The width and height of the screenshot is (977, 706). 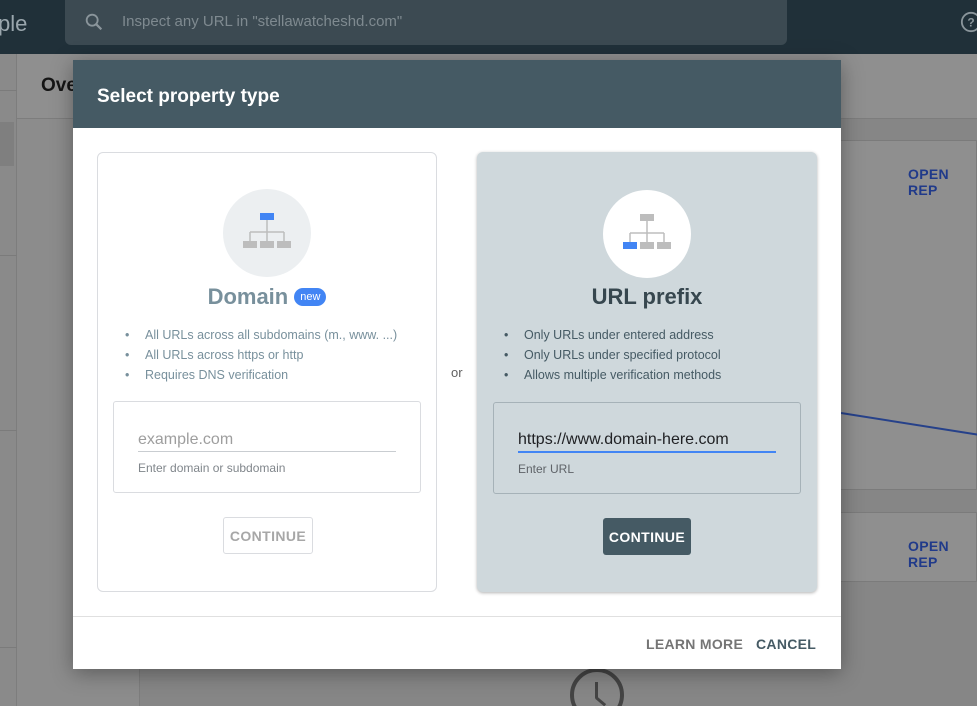 I want to click on domain-input, so click(x=267, y=440).